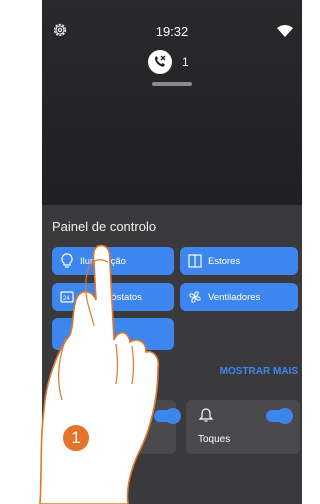  I want to click on clock: 19:32, so click(172, 31).